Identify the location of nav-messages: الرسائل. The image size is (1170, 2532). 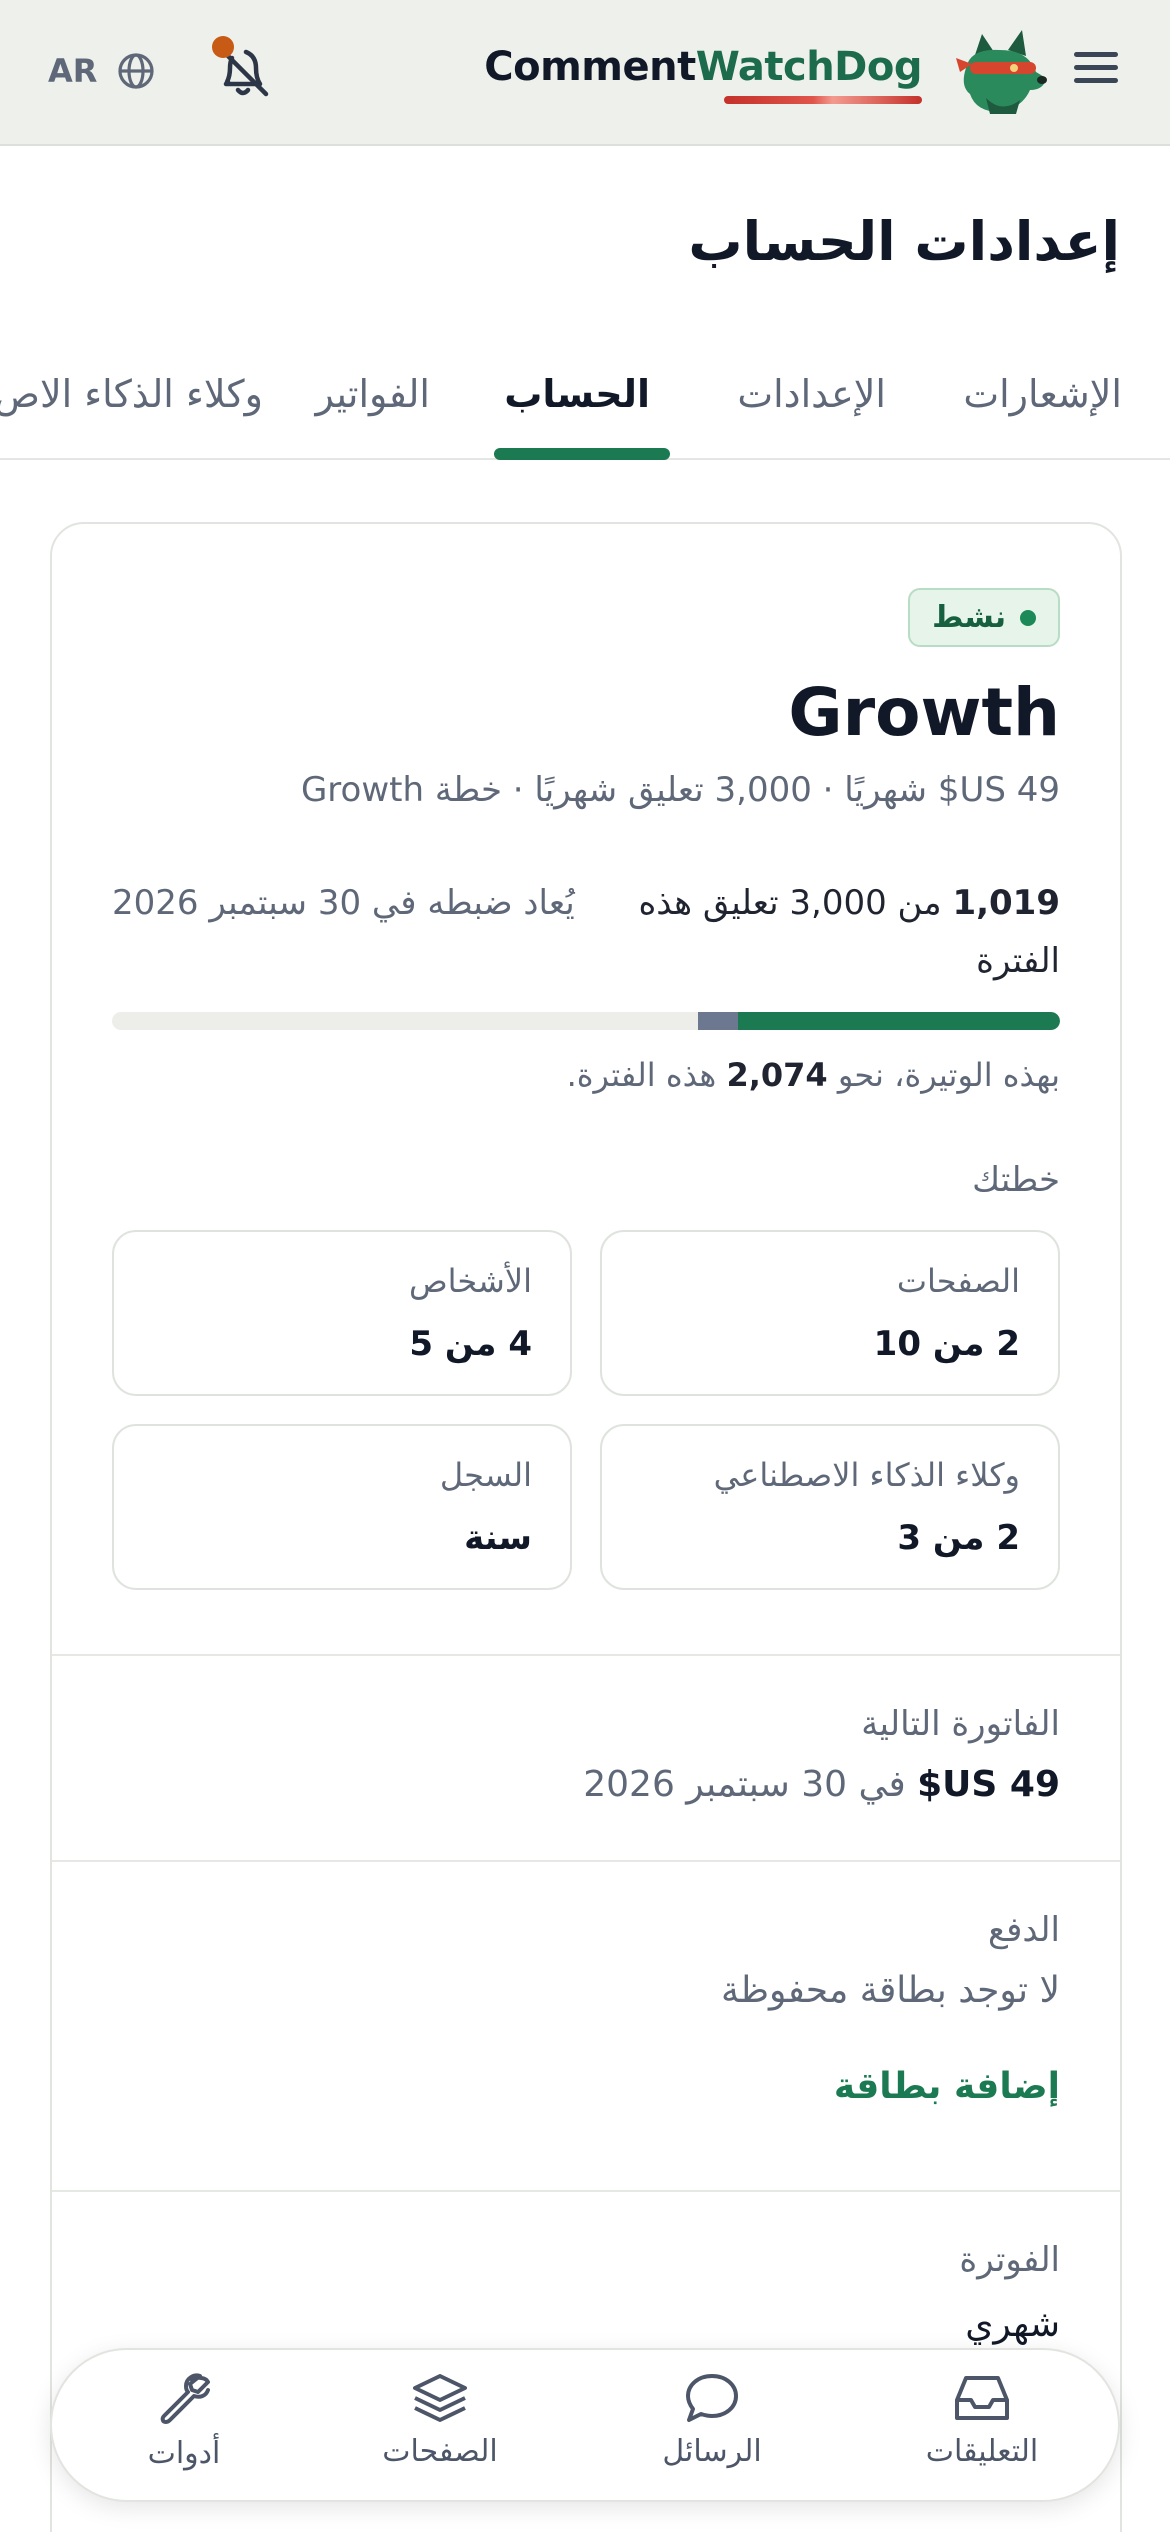
(712, 2420).